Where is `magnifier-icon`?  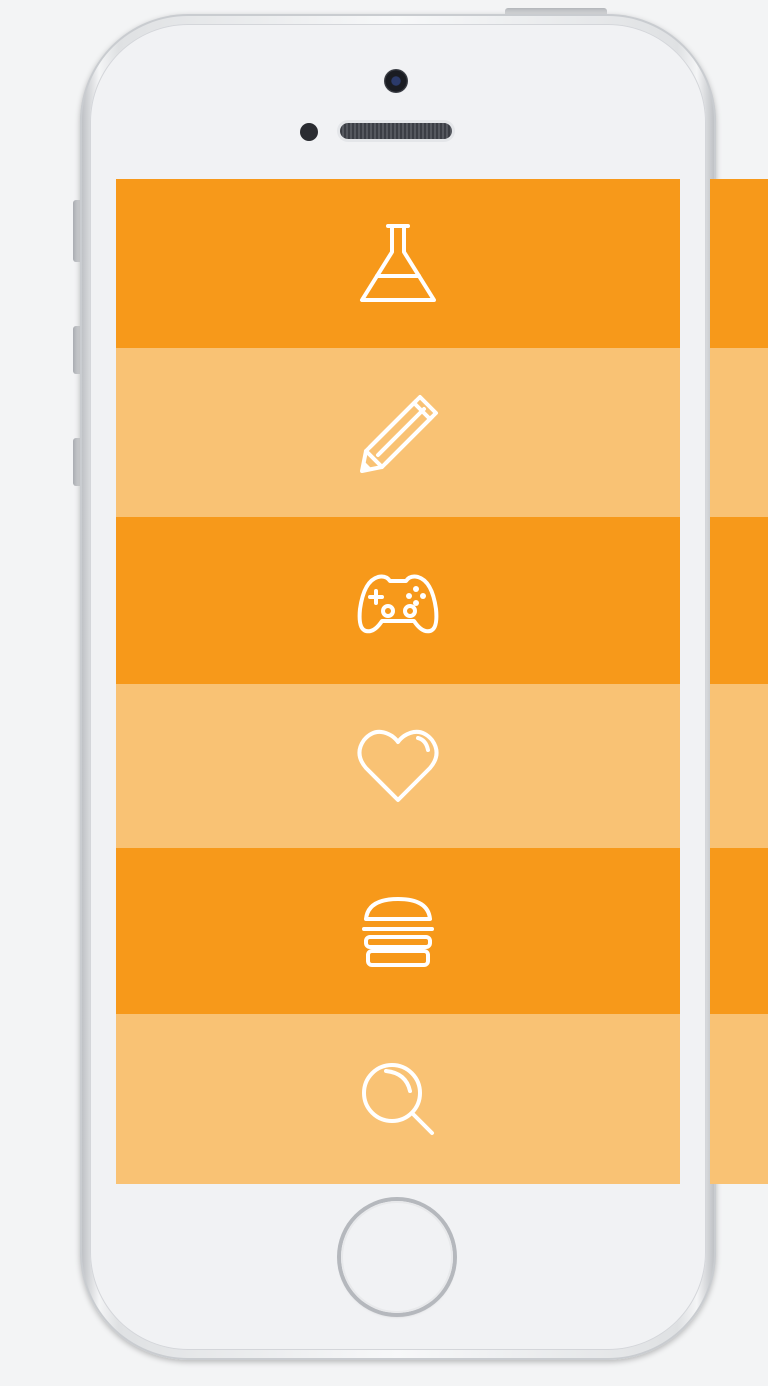
magnifier-icon is located at coordinates (398, 1099).